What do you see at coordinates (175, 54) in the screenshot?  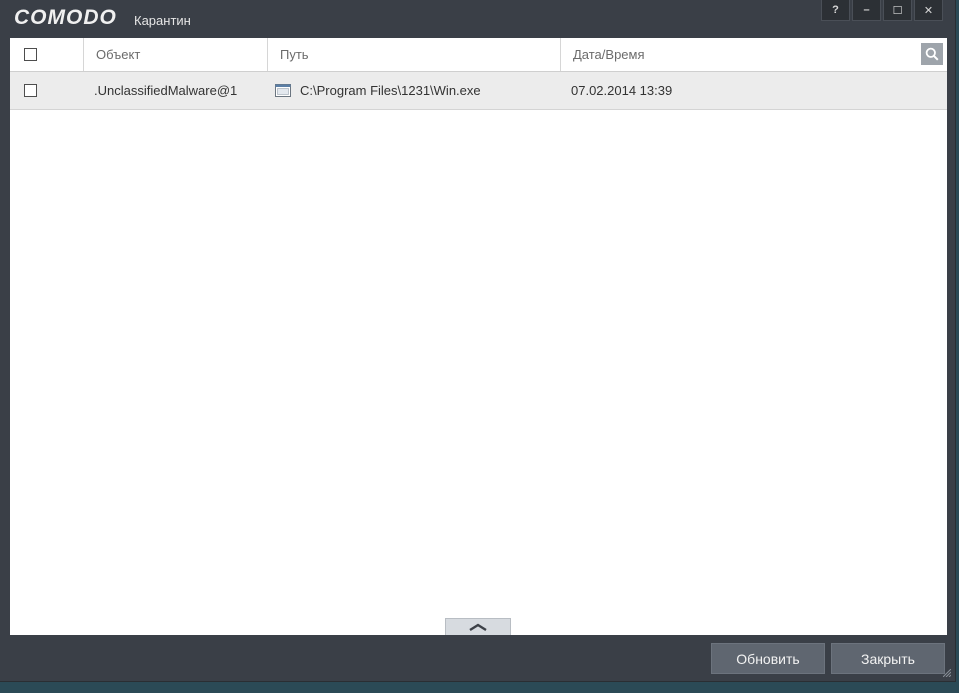 I see `column-header-object: Объект` at bounding box center [175, 54].